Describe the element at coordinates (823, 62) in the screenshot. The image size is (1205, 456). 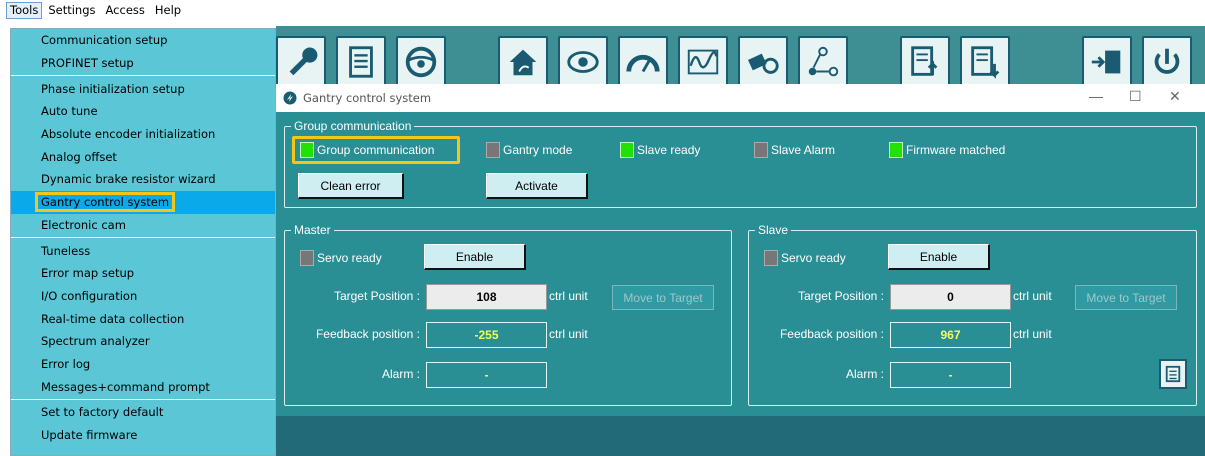
I see `network-icon` at that location.